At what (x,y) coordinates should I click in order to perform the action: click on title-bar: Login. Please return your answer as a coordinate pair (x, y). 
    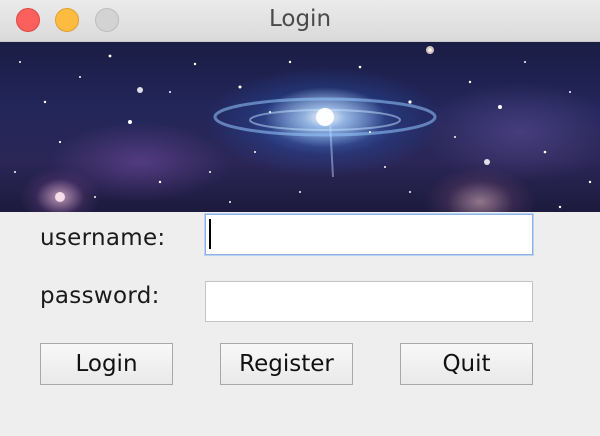
    Looking at the image, I should click on (300, 21).